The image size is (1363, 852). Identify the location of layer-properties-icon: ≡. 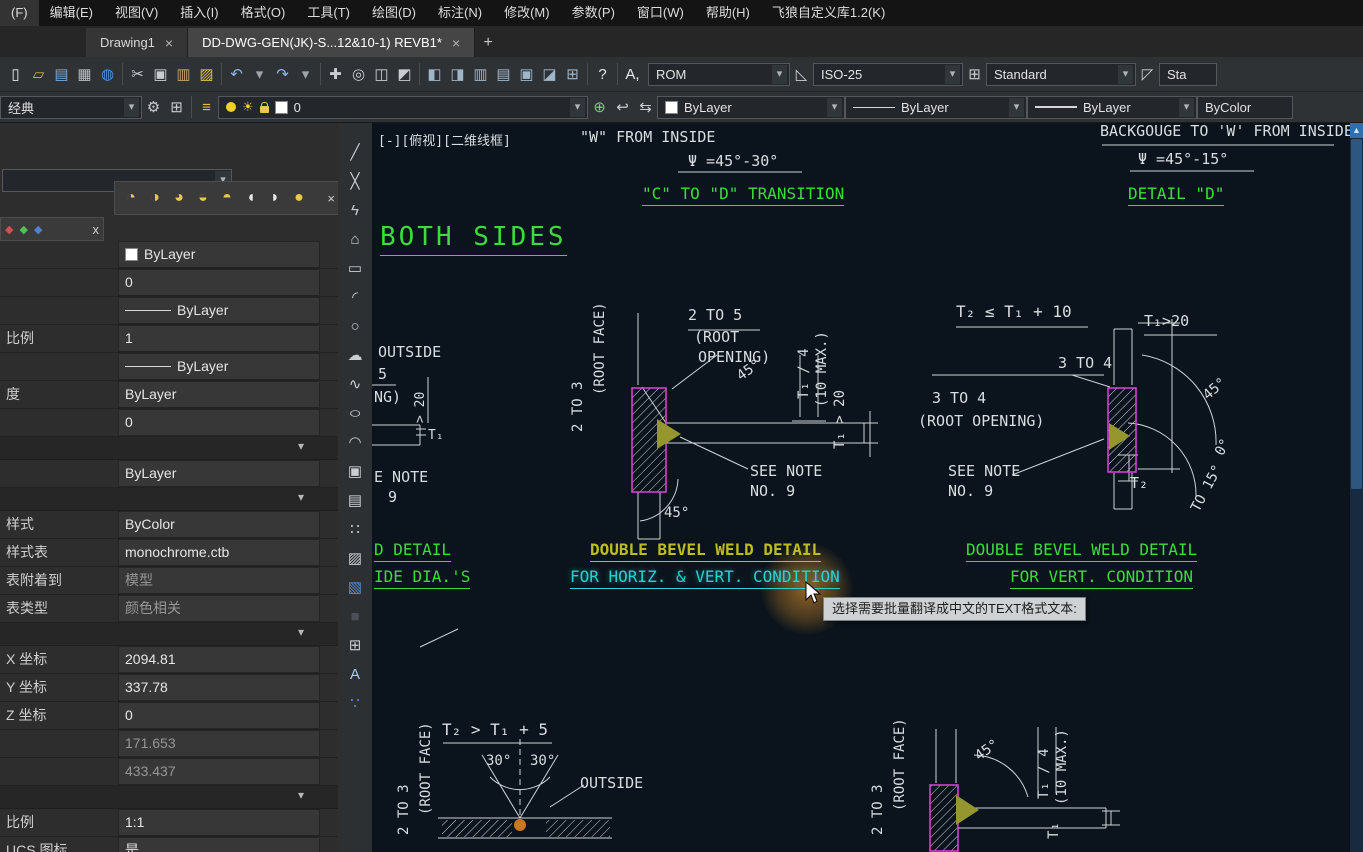
(206, 107).